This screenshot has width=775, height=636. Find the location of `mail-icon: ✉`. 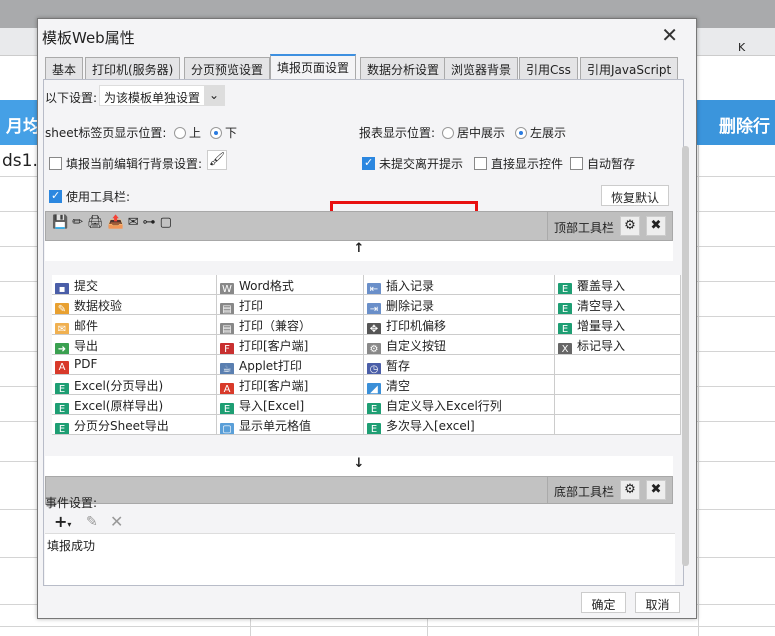

mail-icon: ✉ is located at coordinates (62, 328).